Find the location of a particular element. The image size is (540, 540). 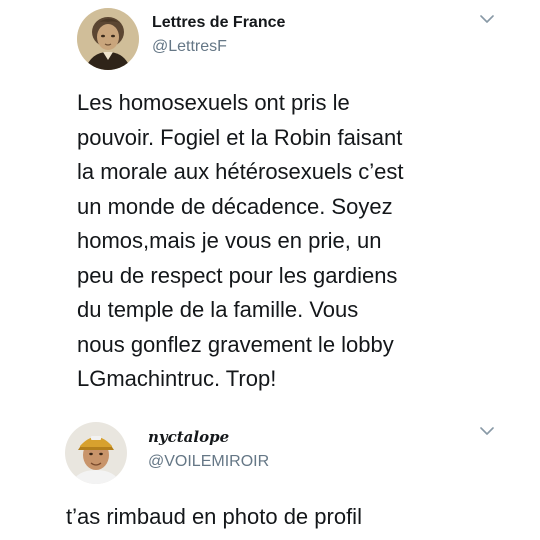

sepia-portrait-avatar-icon is located at coordinates (108, 39).